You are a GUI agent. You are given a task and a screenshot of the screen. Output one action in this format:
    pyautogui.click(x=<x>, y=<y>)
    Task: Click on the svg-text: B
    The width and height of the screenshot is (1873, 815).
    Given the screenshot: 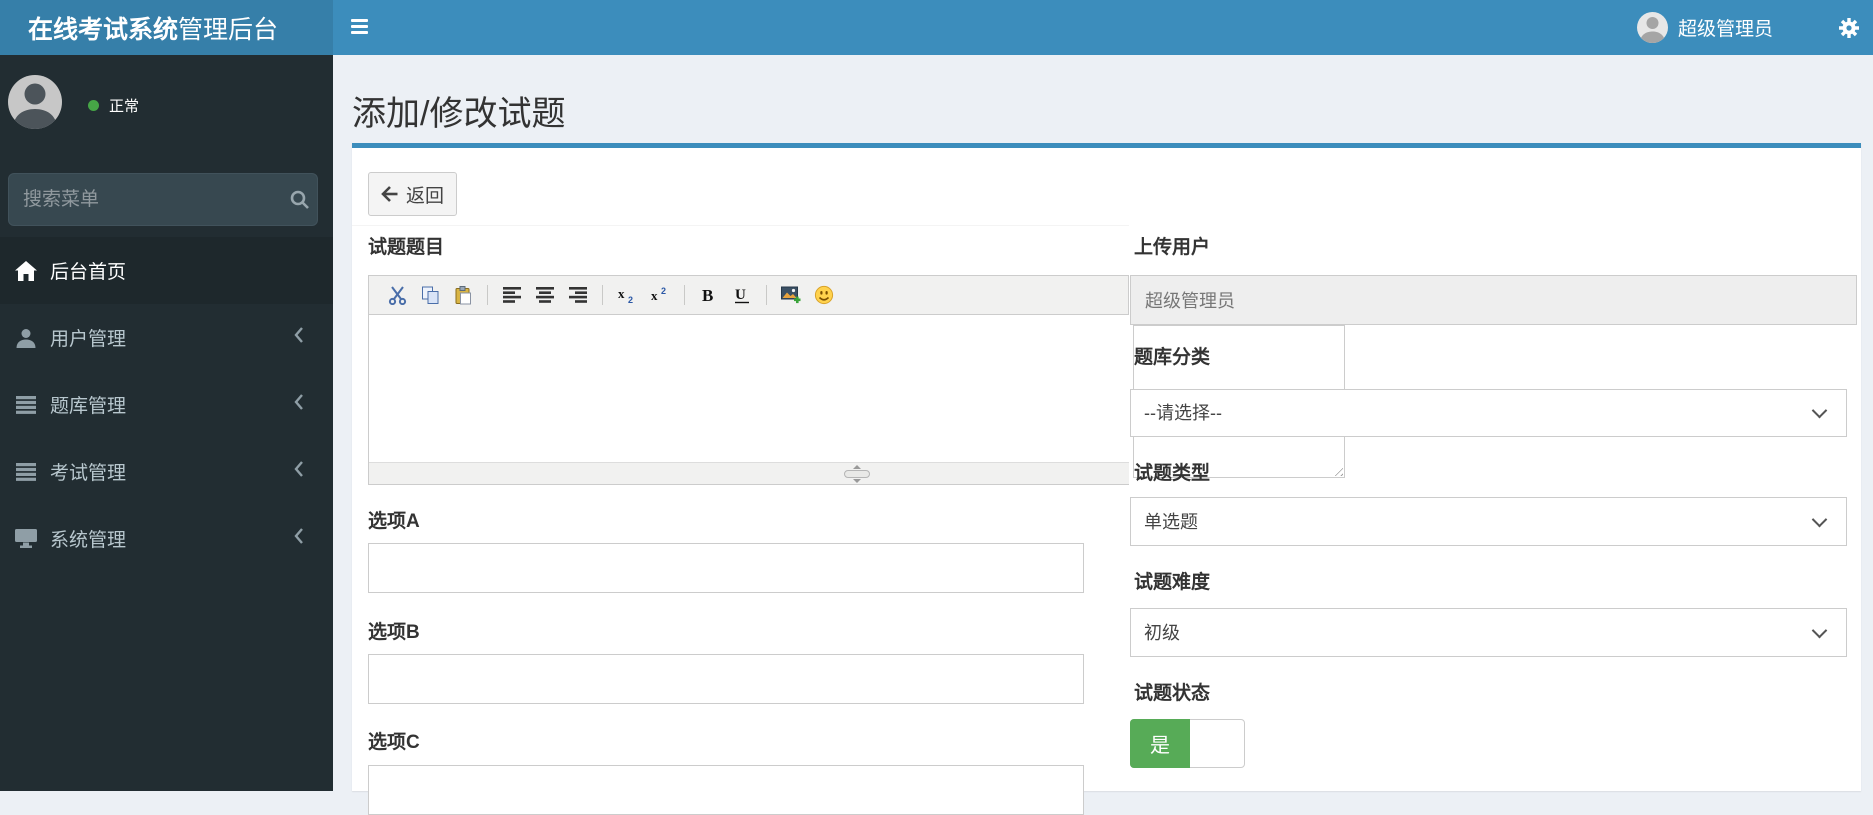 What is the action you would take?
    pyautogui.click(x=707, y=295)
    